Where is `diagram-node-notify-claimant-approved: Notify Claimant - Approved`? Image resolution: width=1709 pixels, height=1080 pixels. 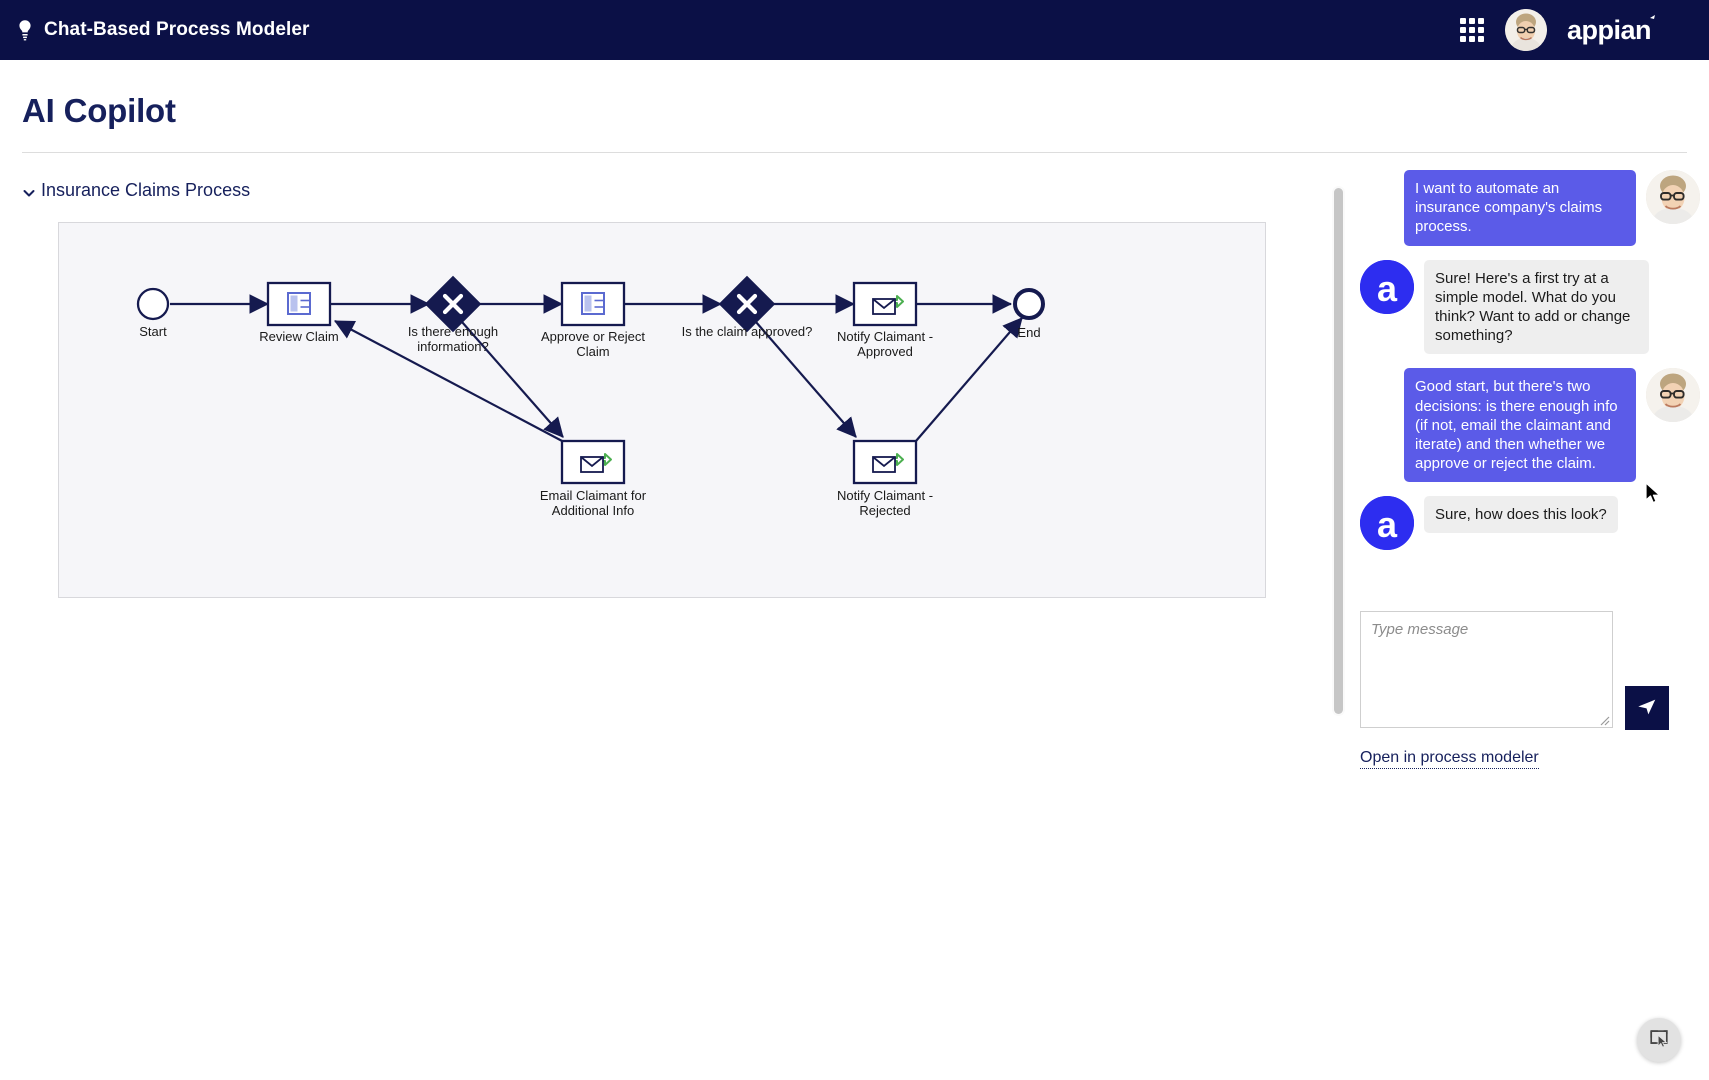
diagram-node-notify-claimant-approved: Notify Claimant - Approved is located at coordinates (885, 320).